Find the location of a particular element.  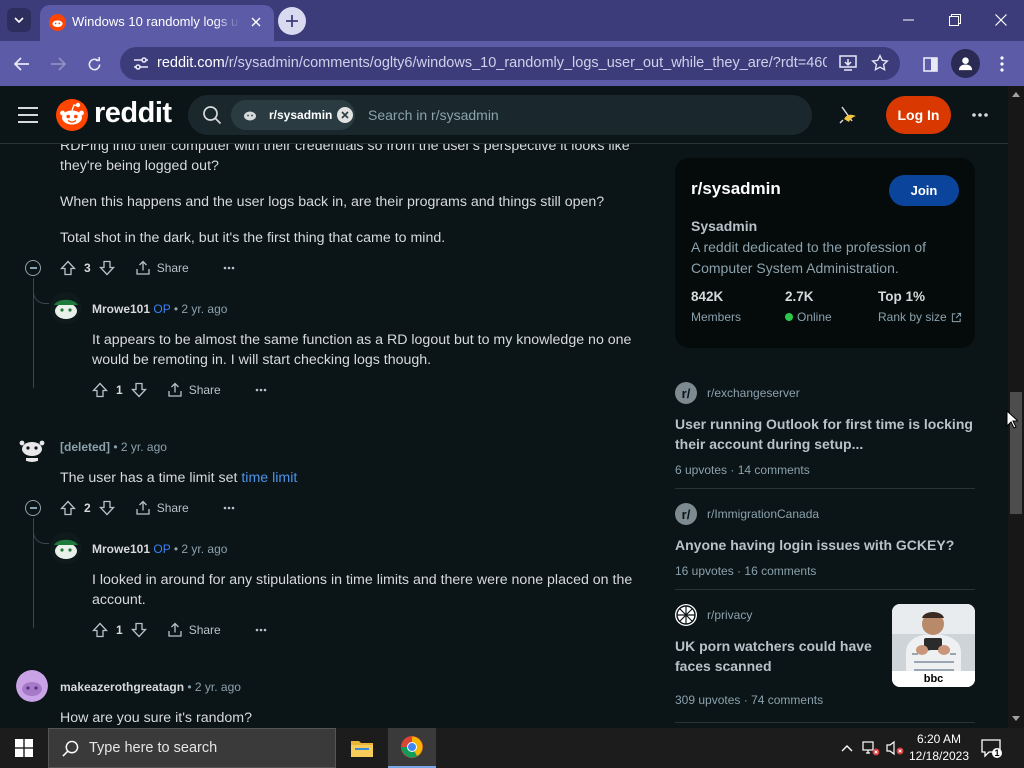

post-thumbnail: bbc is located at coordinates (933, 645).